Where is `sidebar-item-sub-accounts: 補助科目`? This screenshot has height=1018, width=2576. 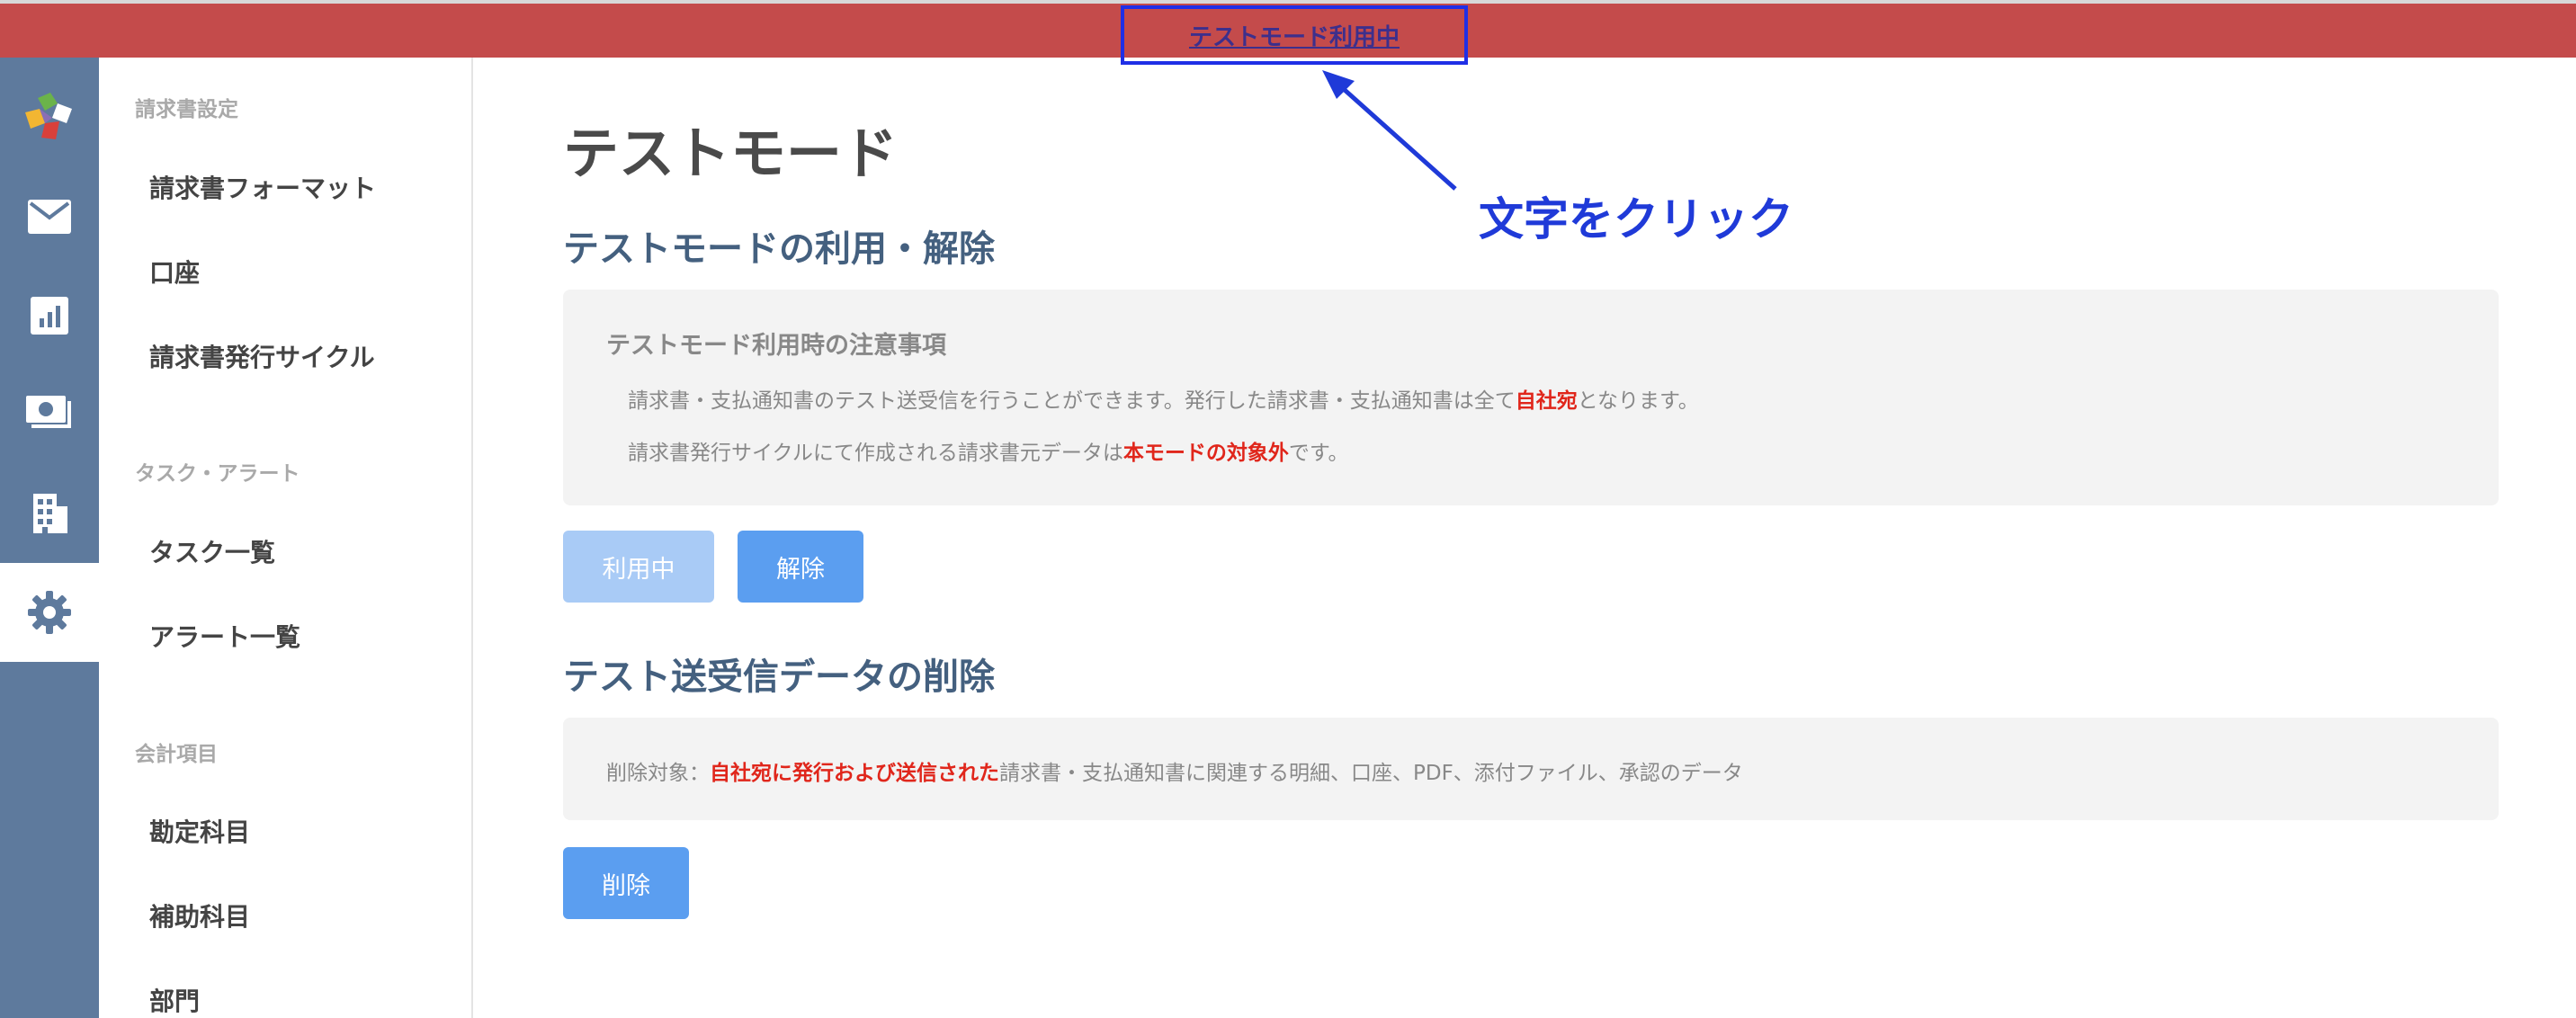
sidebar-item-sub-accounts: 補助科目 is located at coordinates (199, 915).